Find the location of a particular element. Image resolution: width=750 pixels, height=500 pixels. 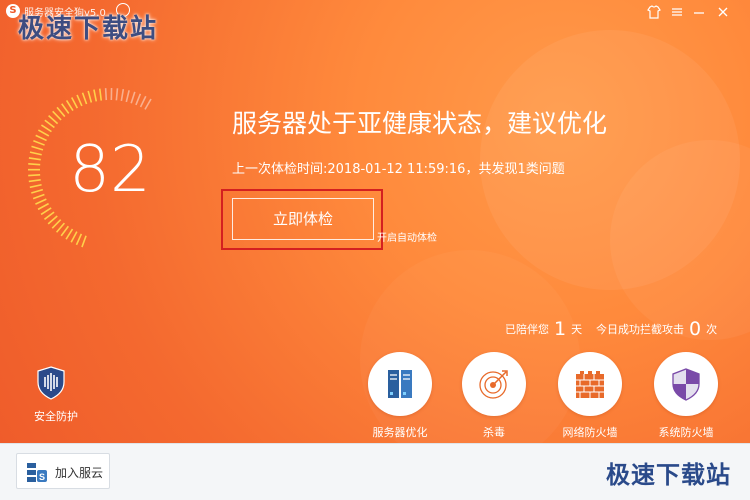

health-score: 82 is located at coordinates (110, 170).